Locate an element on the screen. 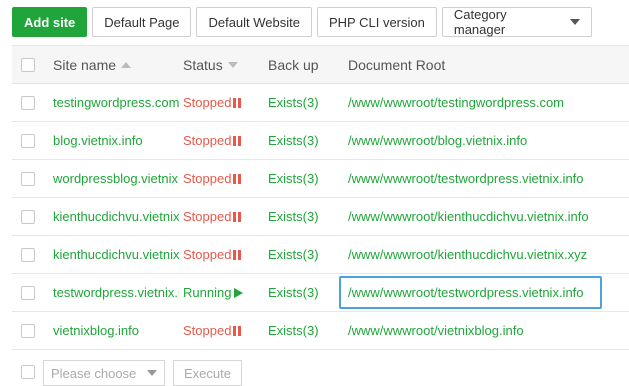 This screenshot has height=386, width=629. document-root-link: /www/wwwroot/testwordpress.vietnix.info is located at coordinates (488, 178).